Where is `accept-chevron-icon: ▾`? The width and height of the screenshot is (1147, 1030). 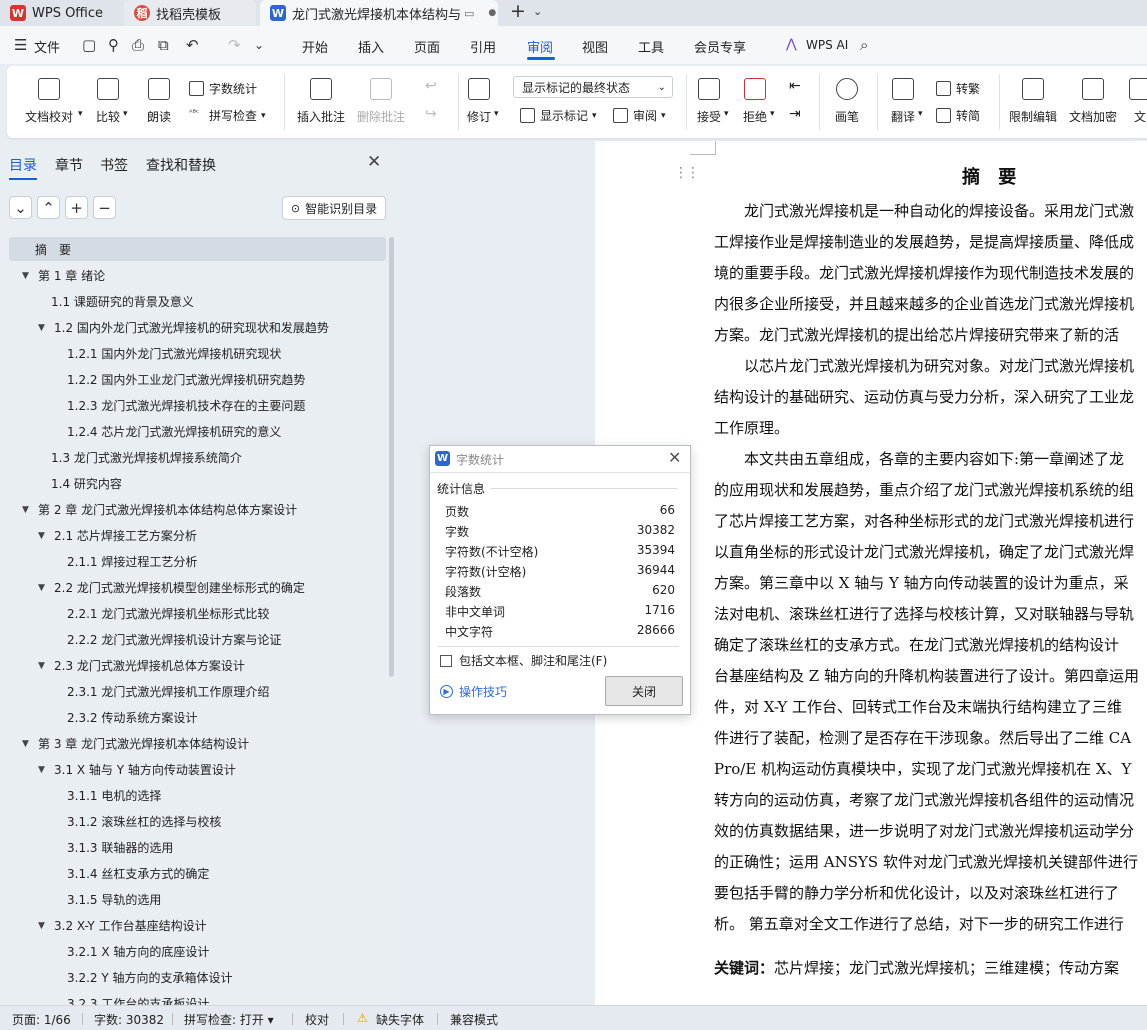
accept-chevron-icon: ▾ is located at coordinates (726, 114).